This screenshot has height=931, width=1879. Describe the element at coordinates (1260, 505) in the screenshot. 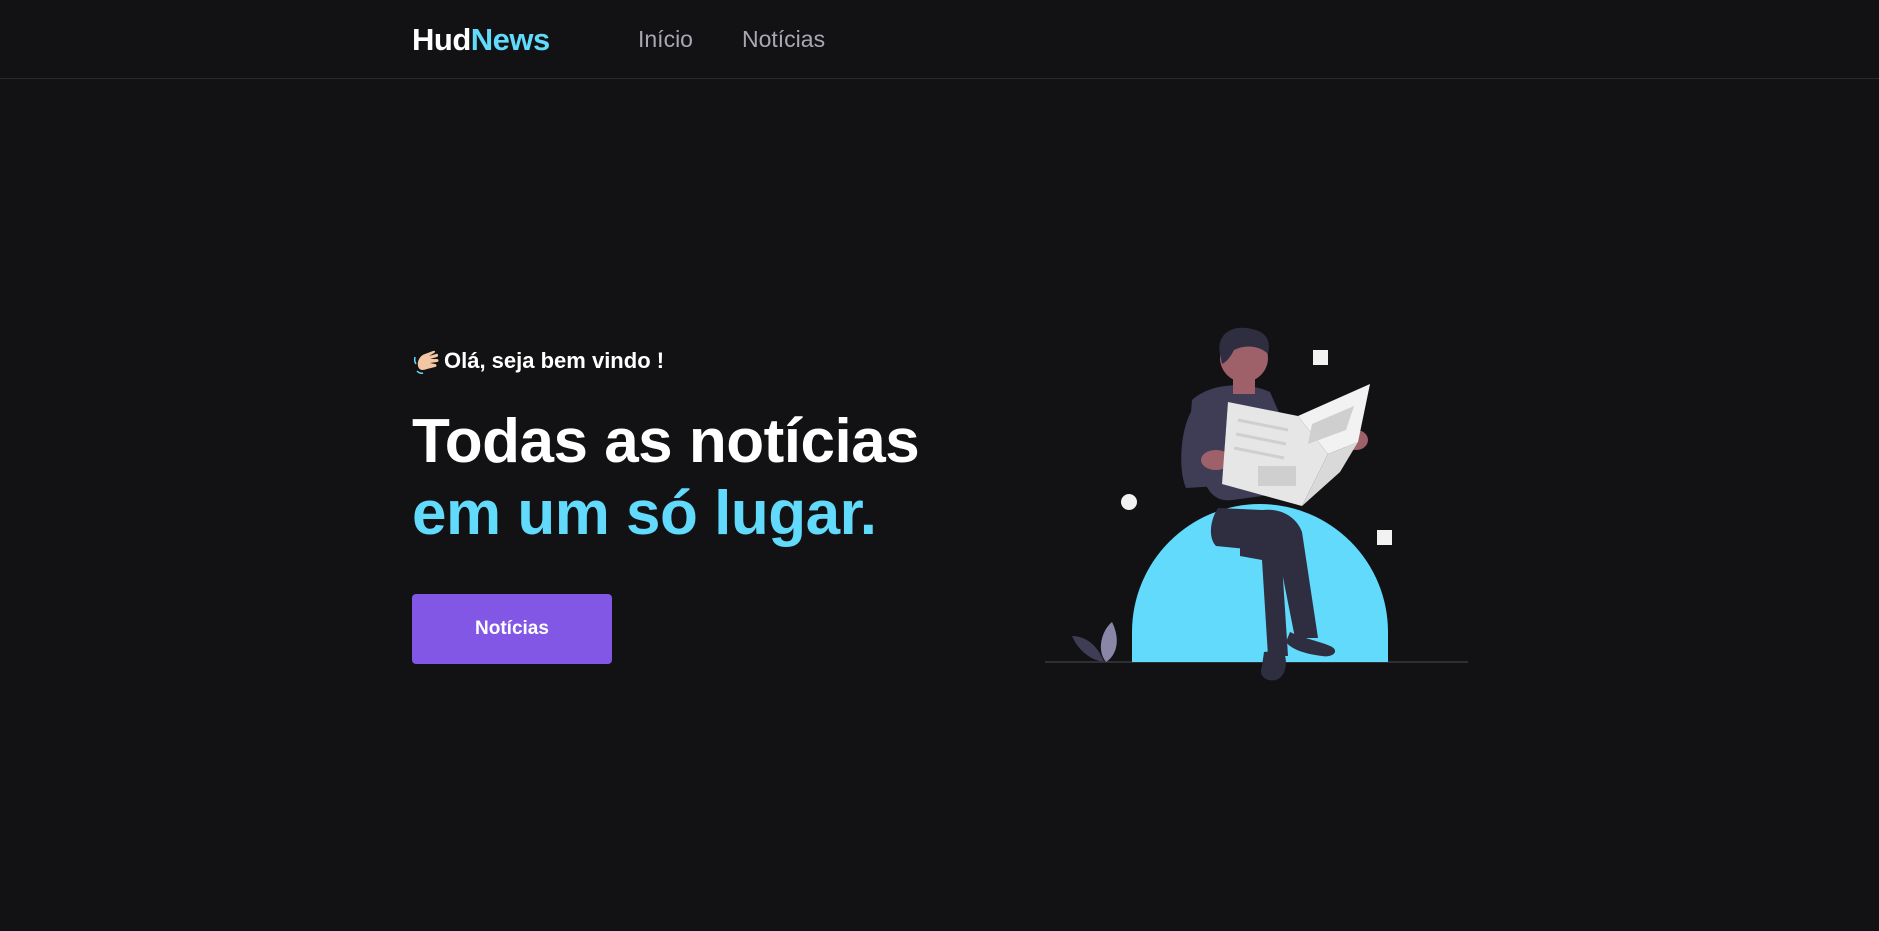

I see `man-reading-newspaper-illustration` at that location.